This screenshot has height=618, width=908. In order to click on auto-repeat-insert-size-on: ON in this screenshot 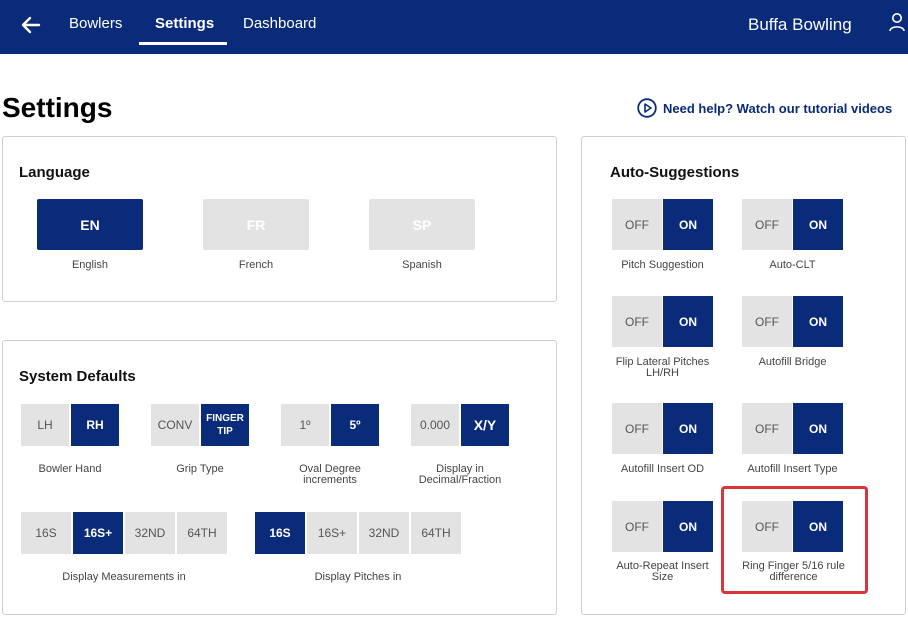, I will do `click(688, 526)`.